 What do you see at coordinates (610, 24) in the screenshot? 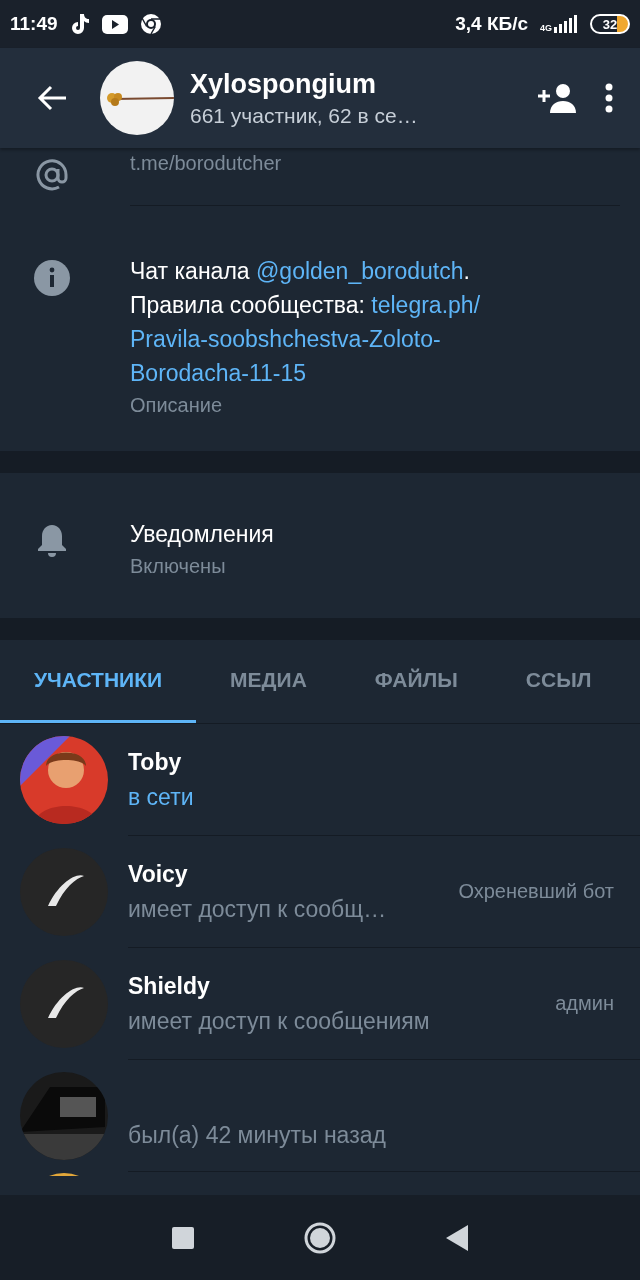
I see `battery-indicator: 32` at bounding box center [610, 24].